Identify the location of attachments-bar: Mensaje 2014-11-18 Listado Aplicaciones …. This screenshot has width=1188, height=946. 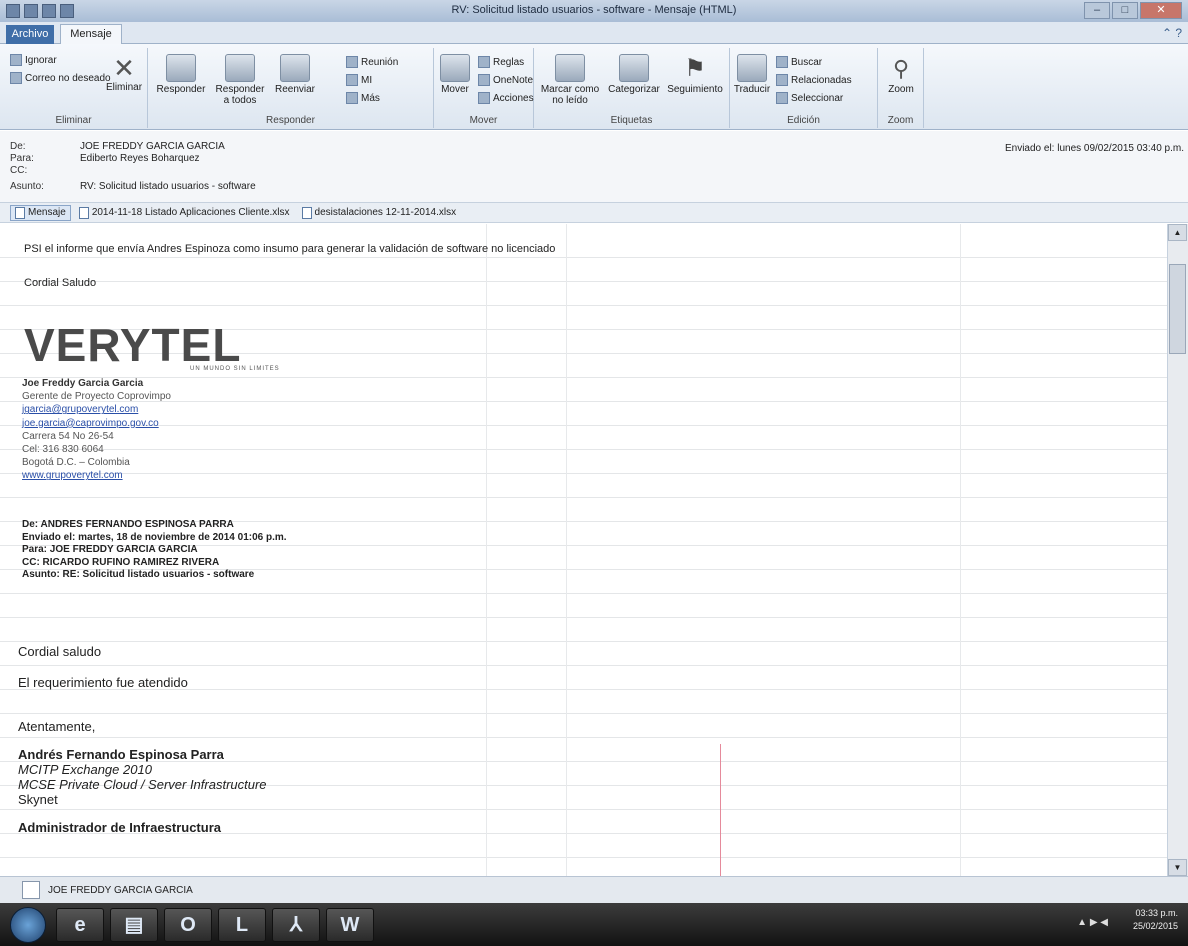
(594, 213).